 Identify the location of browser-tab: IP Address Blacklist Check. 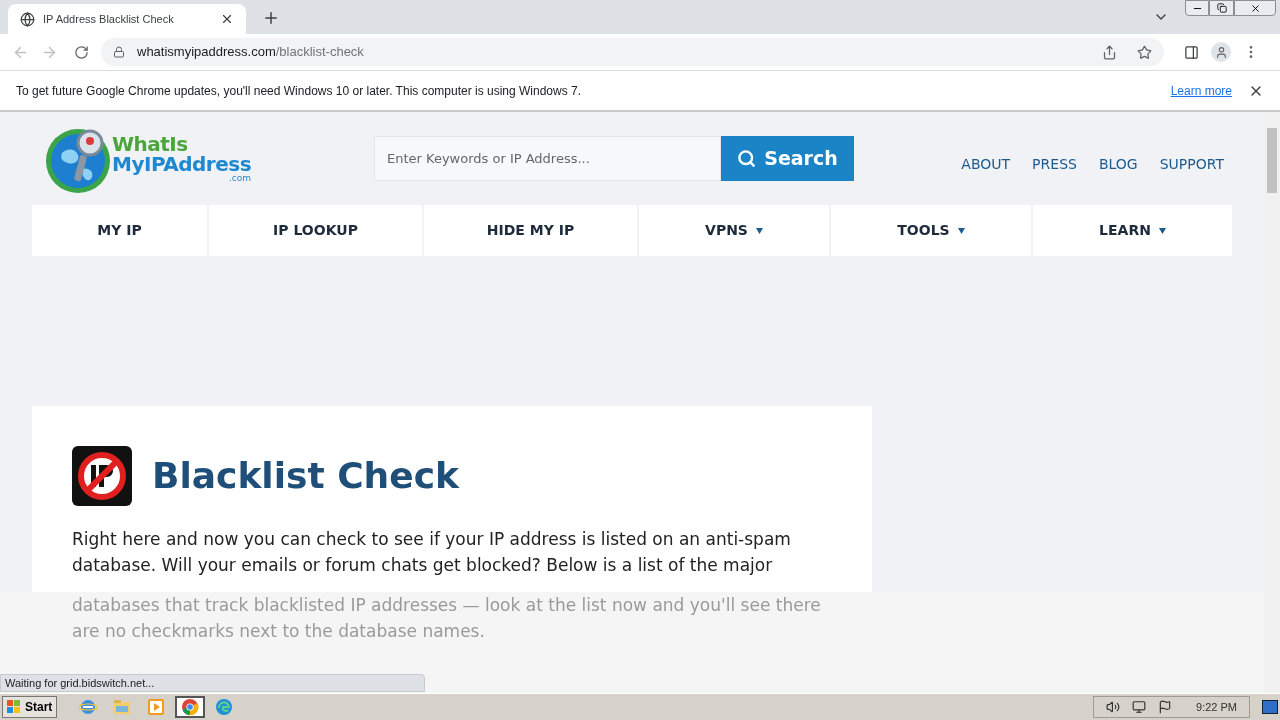
(127, 19).